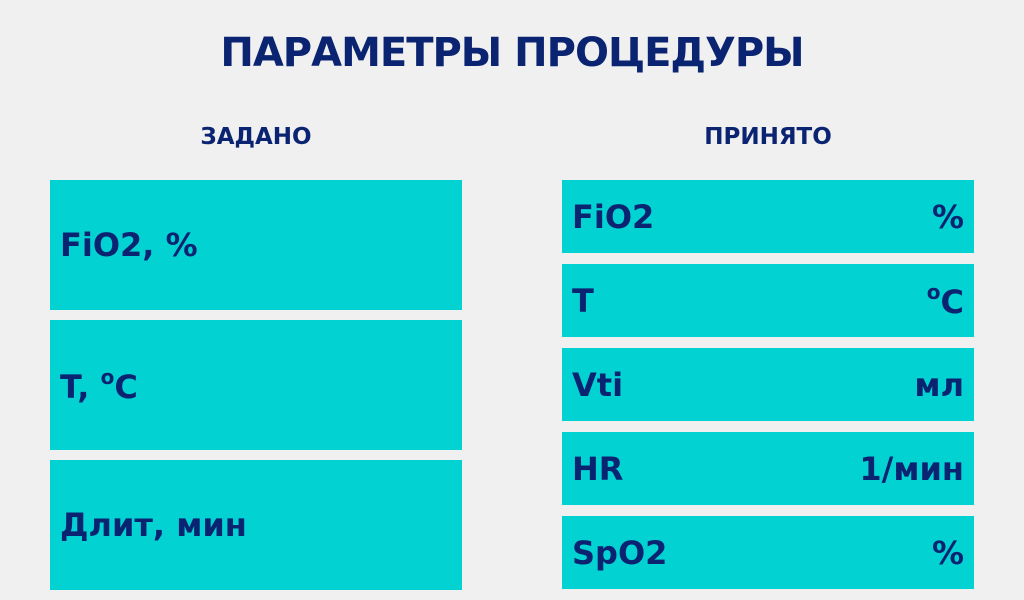  I want to click on received-vti-row: Vti мл, so click(768, 384).